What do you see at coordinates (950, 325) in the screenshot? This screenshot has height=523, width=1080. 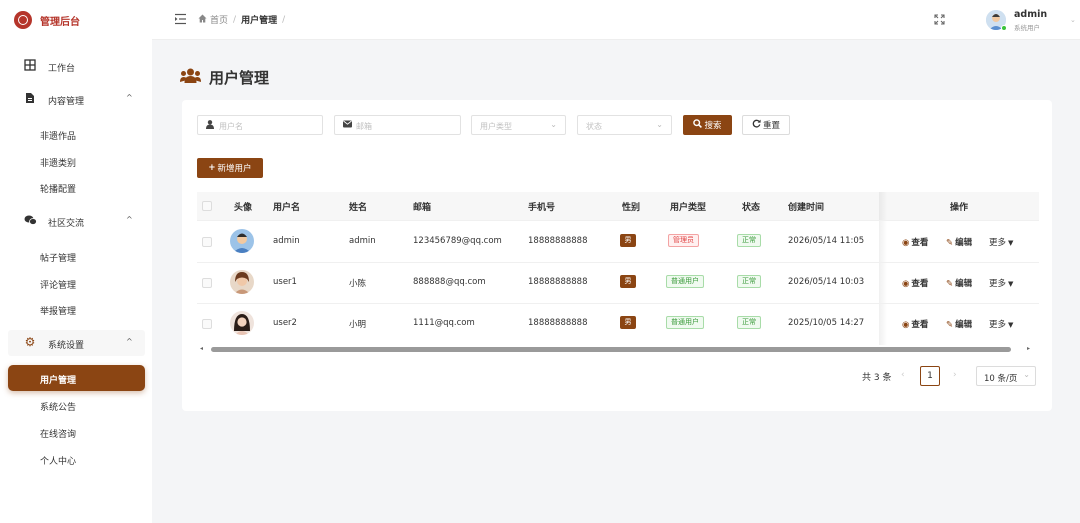 I see `edit-icon: ✎` at bounding box center [950, 325].